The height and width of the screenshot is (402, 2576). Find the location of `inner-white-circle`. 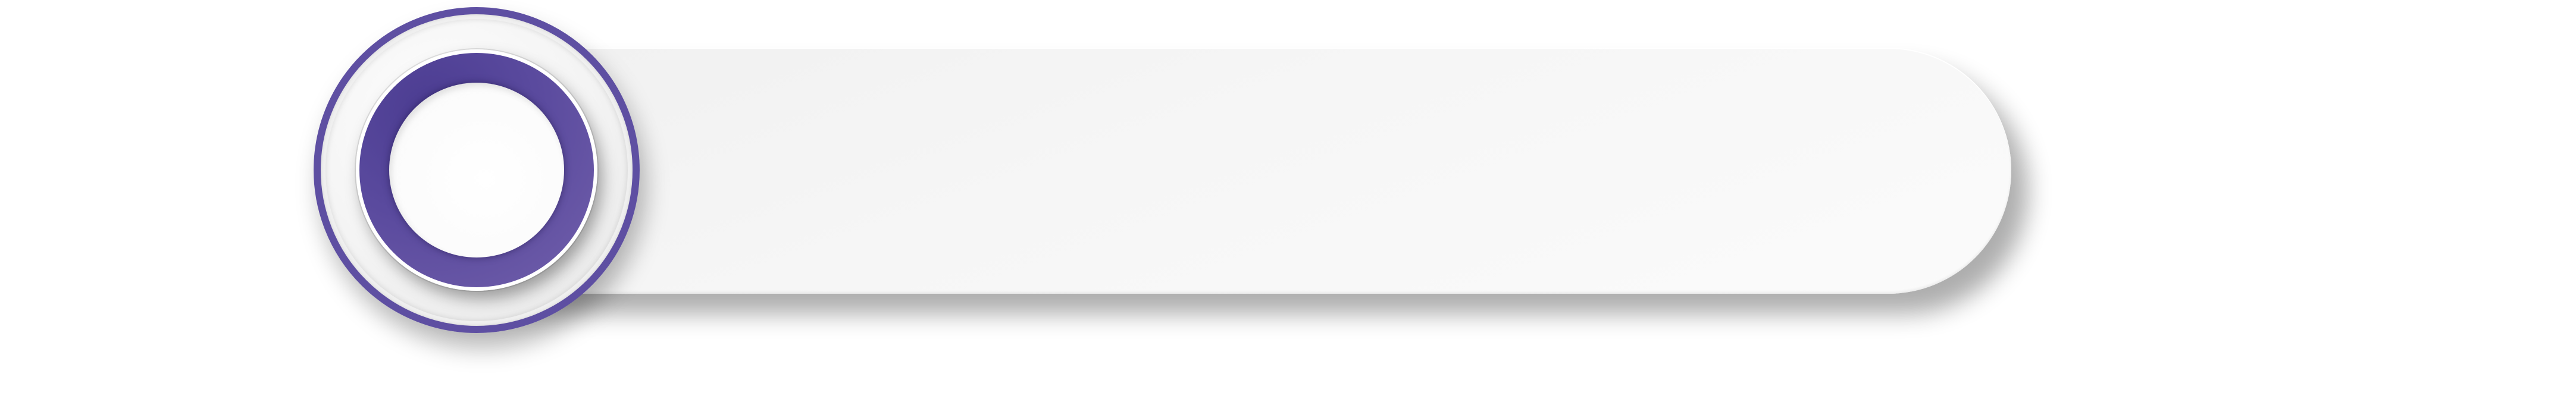

inner-white-circle is located at coordinates (476, 170).